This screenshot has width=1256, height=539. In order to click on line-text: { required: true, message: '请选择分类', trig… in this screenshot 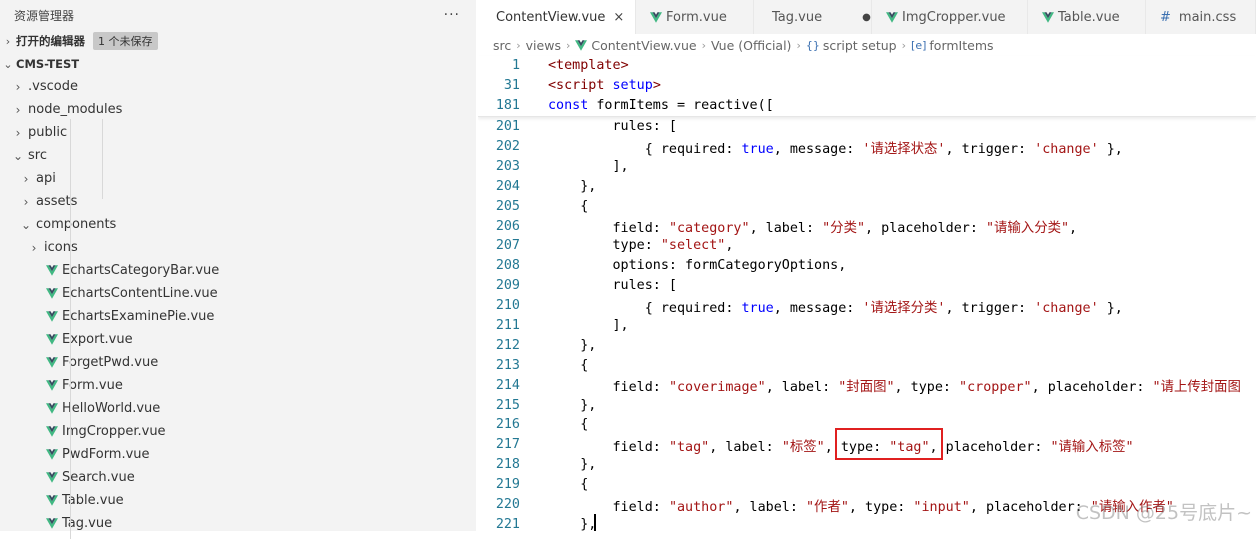, I will do `click(835, 308)`.